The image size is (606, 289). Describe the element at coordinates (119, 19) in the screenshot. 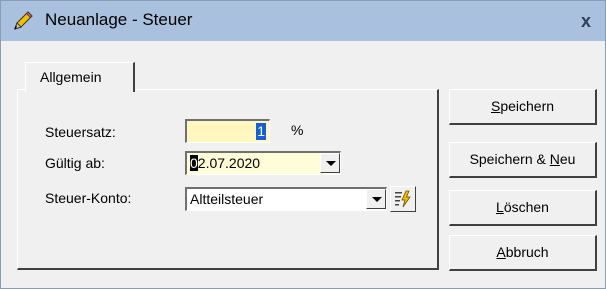

I see `window-title: Neuanlage - Steuer` at that location.